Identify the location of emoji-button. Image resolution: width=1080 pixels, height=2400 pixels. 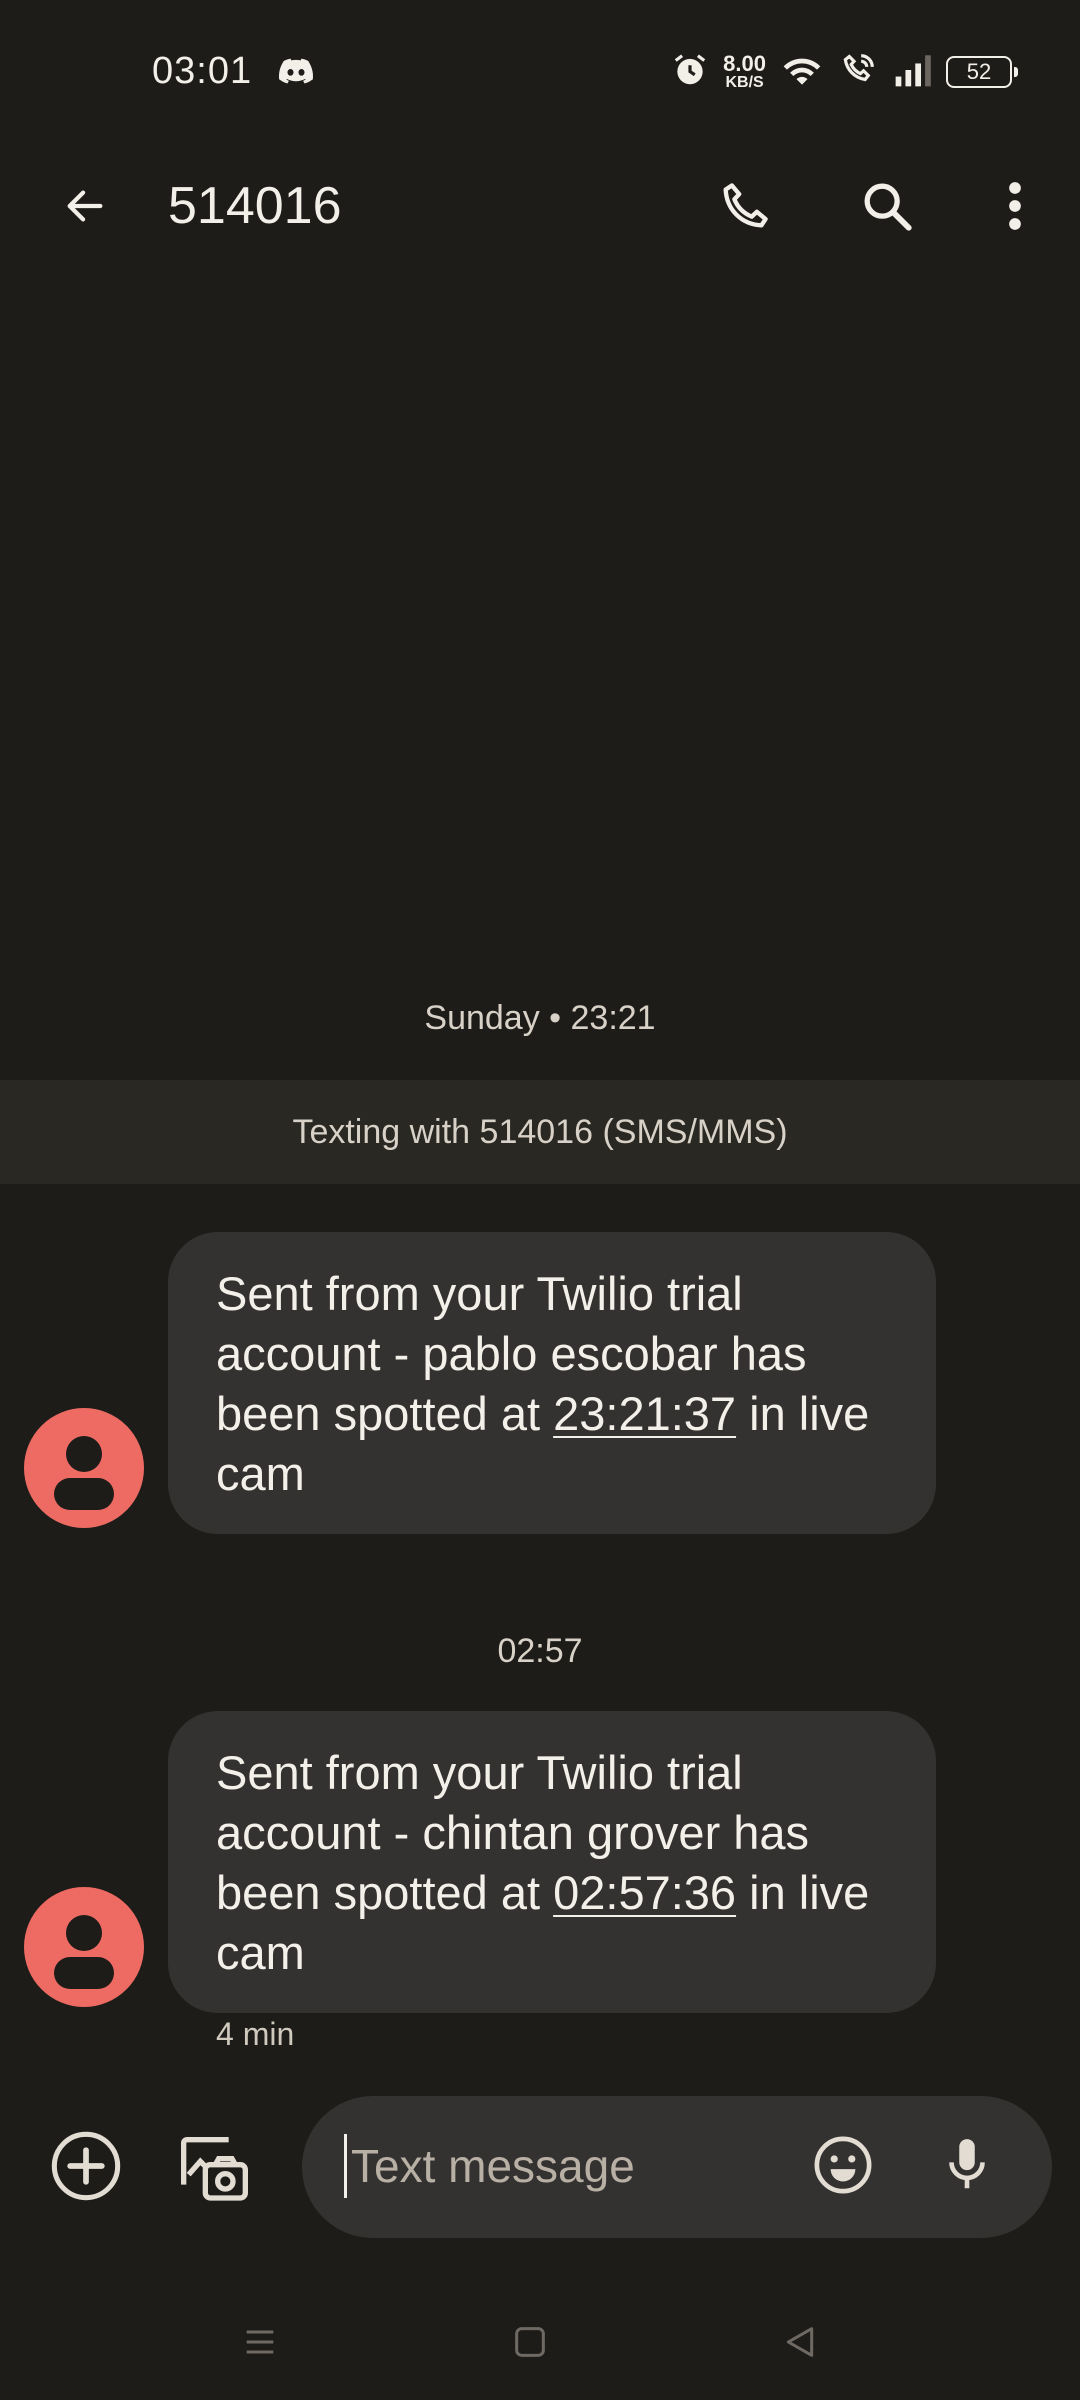
(843, 2167).